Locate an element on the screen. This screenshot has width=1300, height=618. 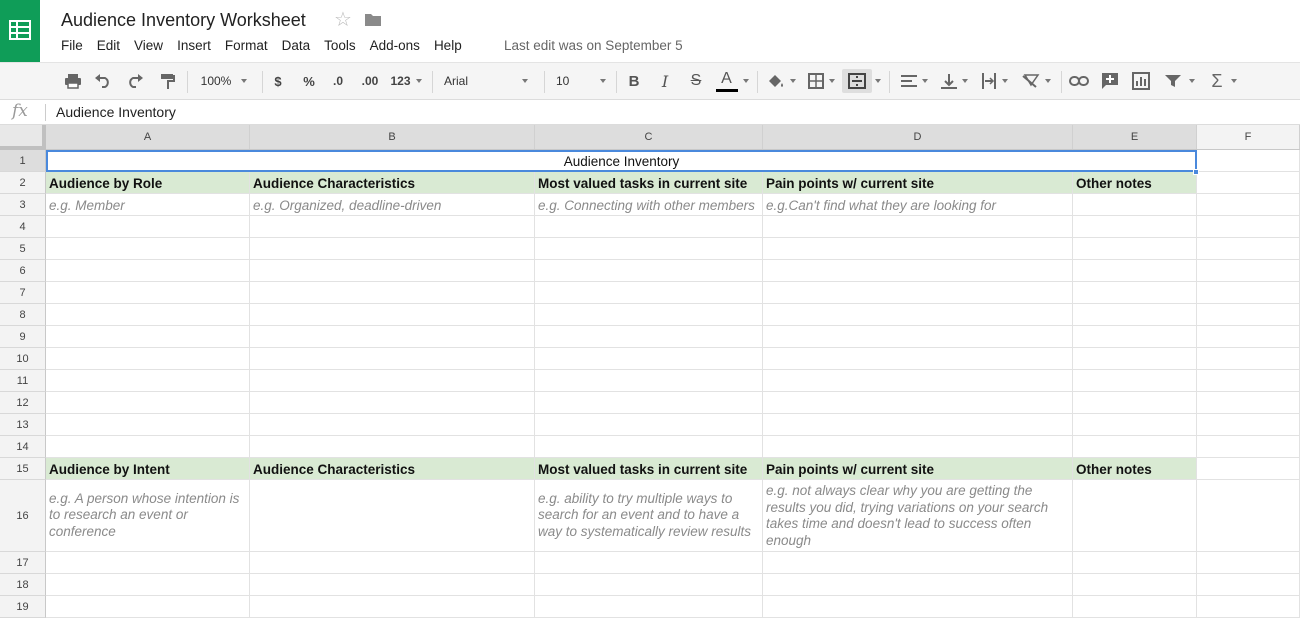
menu-add-ons: Add-ons is located at coordinates (395, 47).